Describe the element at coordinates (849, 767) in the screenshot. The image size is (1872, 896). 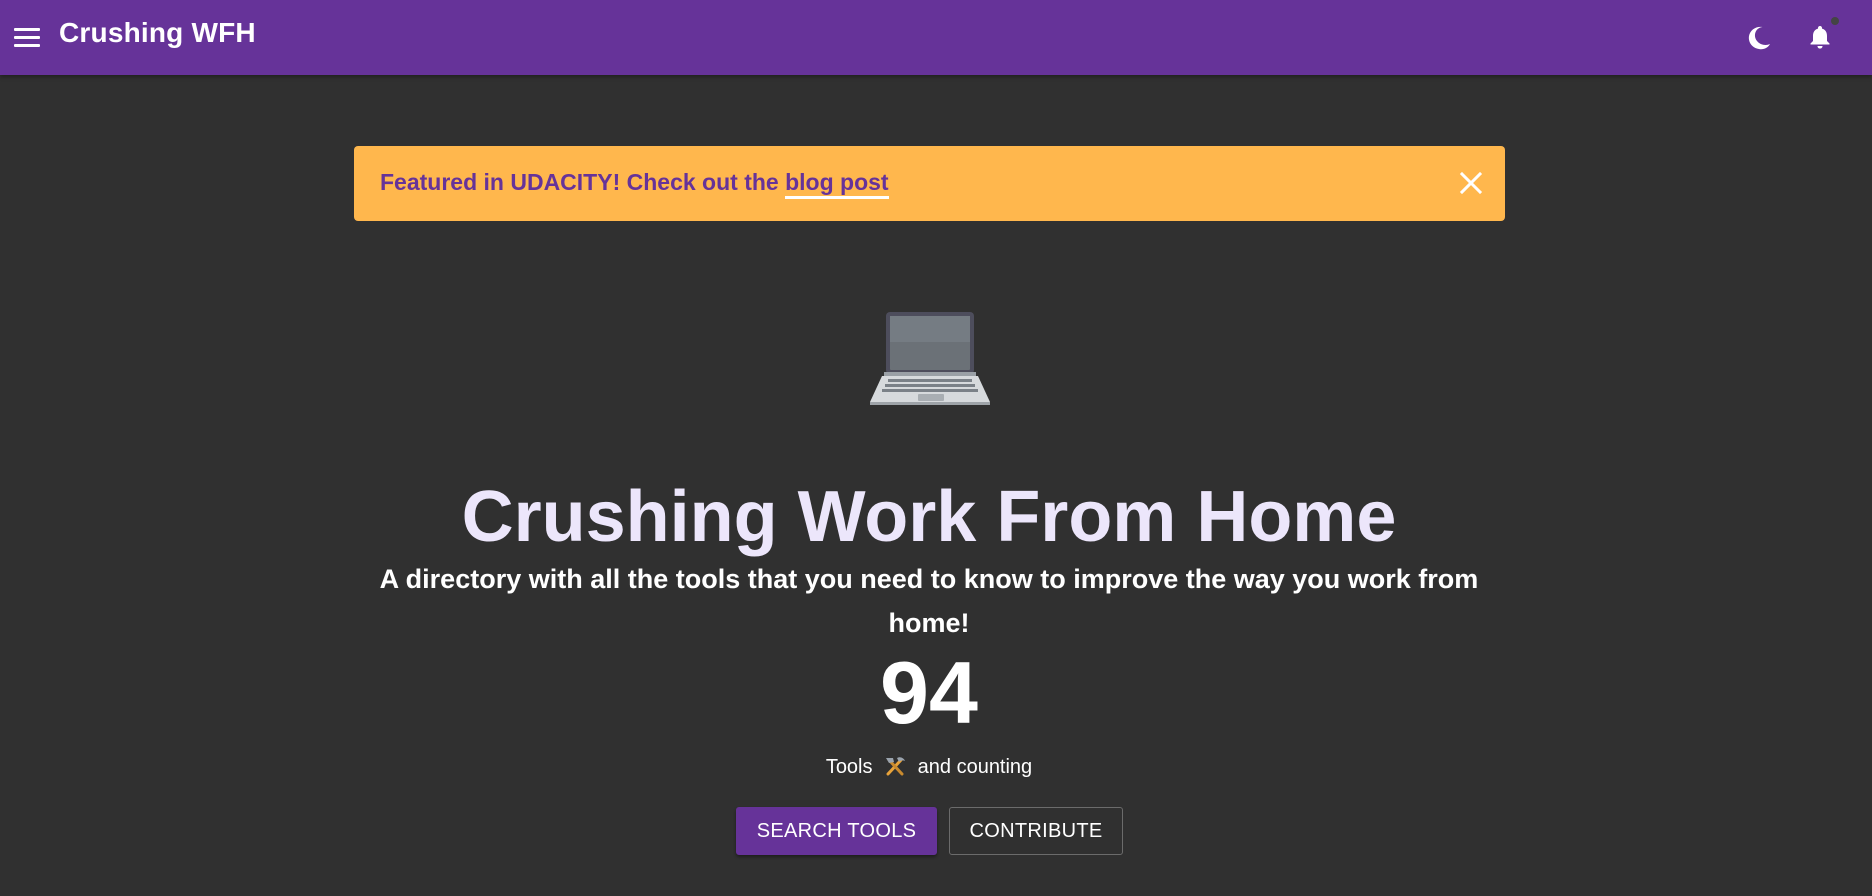
I see `tool-count-prefix: Tools` at that location.